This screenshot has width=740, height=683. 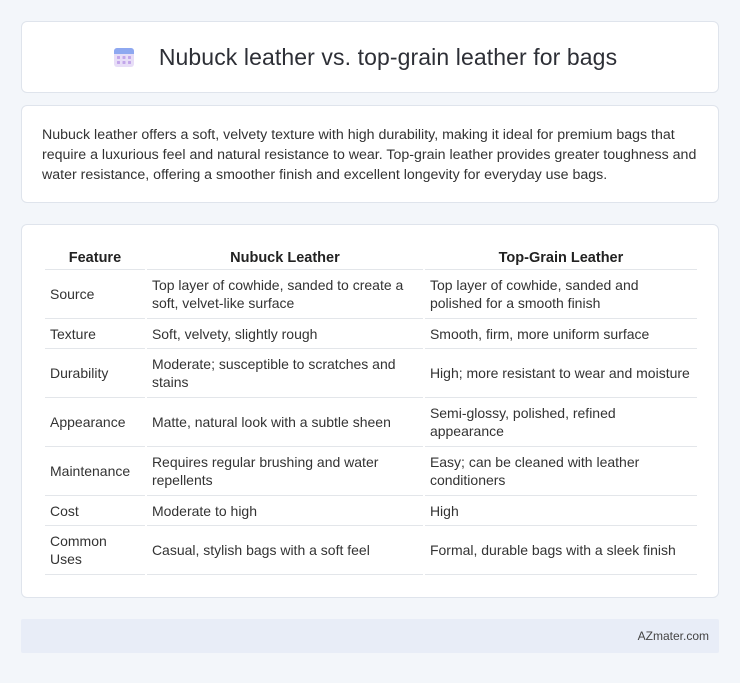 What do you see at coordinates (370, 636) in the screenshot?
I see `footer-bar: AZmater.com` at bounding box center [370, 636].